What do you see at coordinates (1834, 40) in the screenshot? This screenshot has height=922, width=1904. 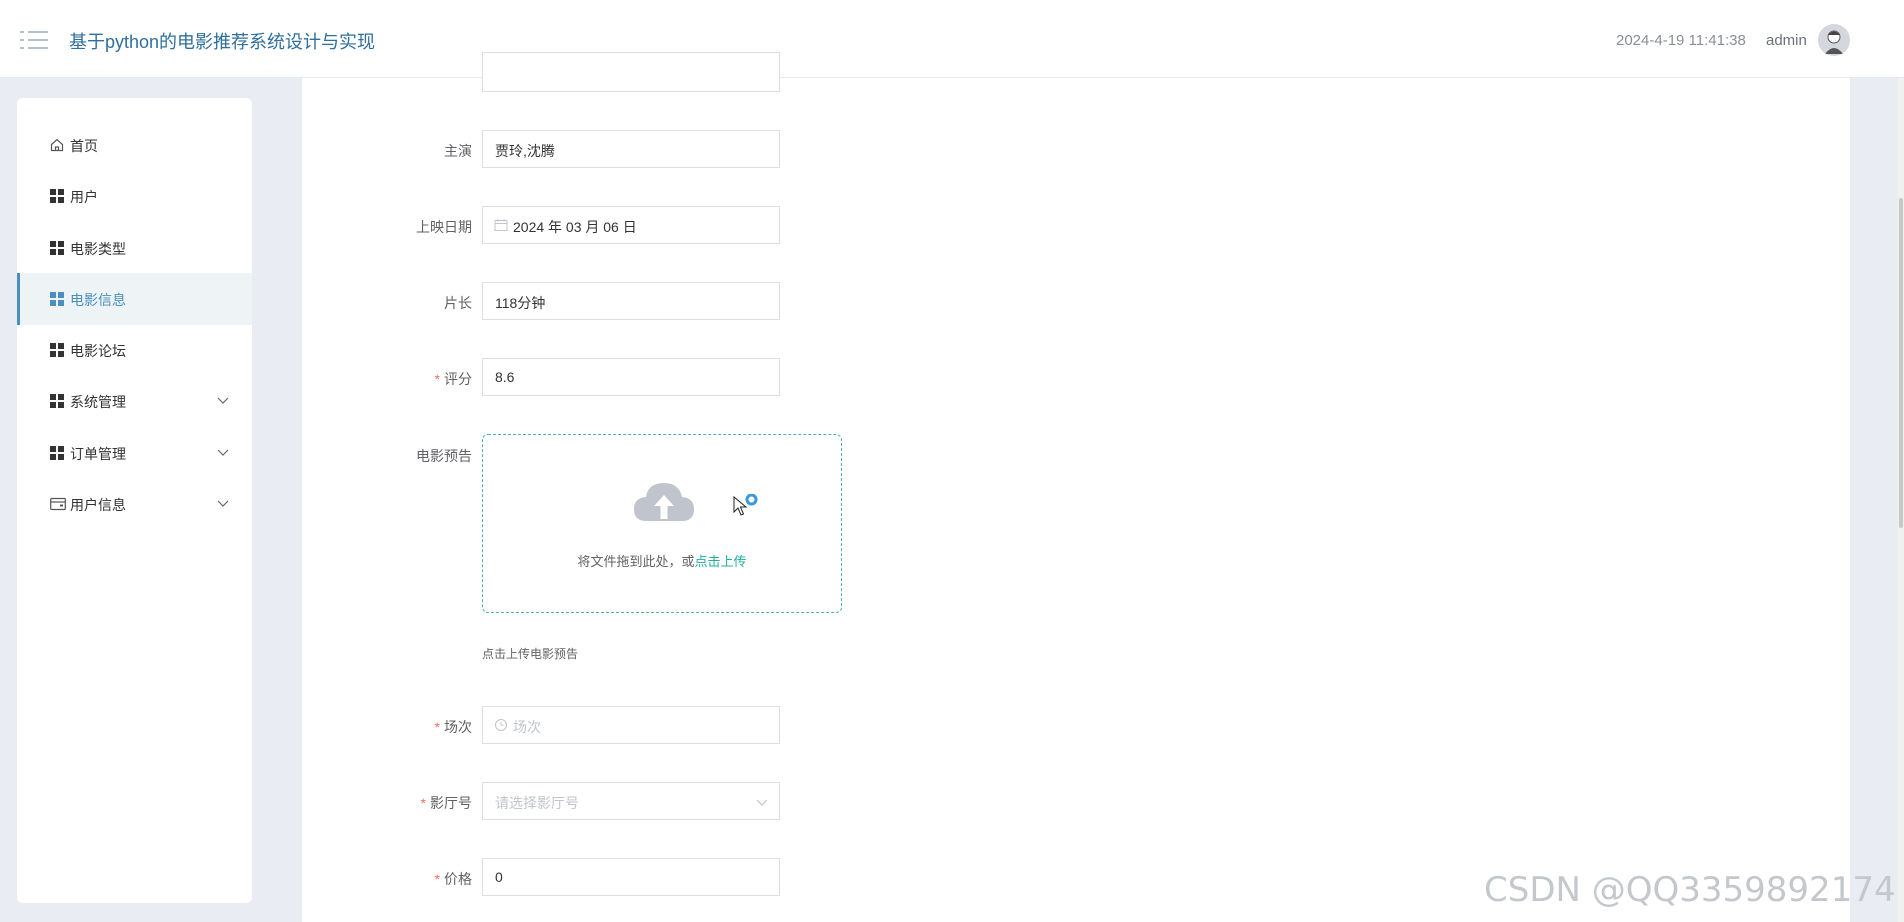 I see `avatar` at bounding box center [1834, 40].